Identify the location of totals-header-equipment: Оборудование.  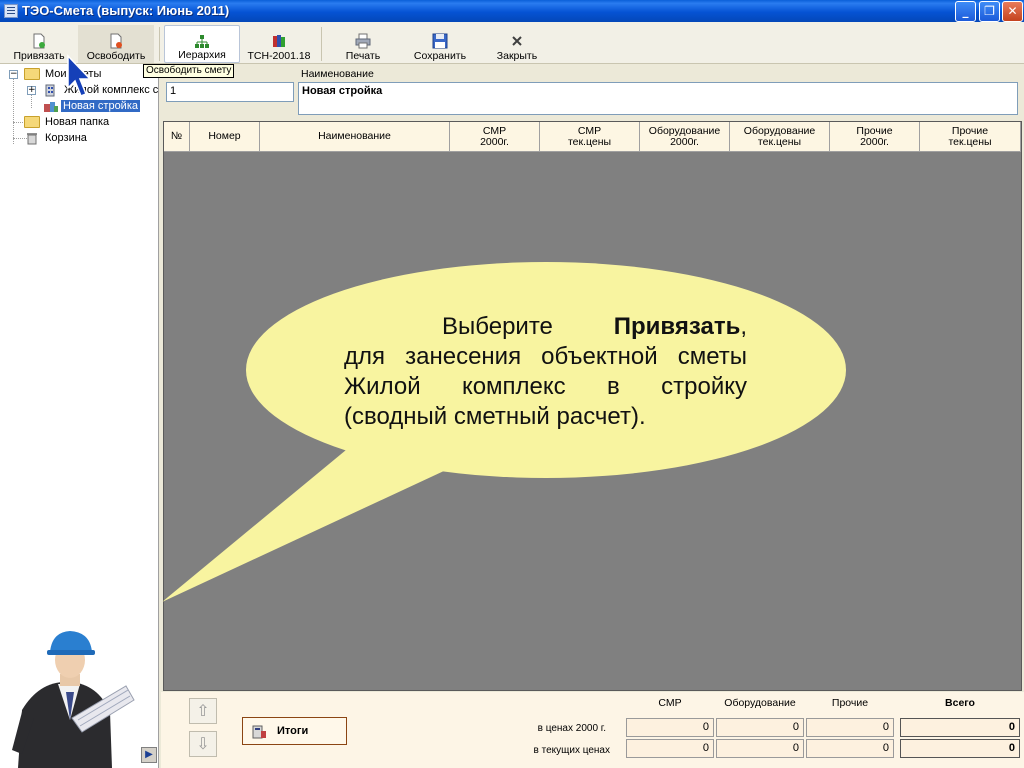
(760, 703).